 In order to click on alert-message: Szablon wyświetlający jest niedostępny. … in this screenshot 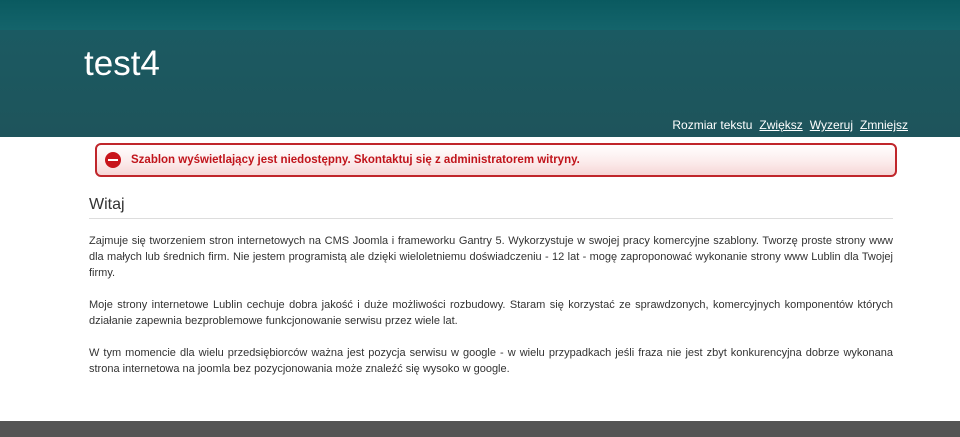, I will do `click(355, 160)`.